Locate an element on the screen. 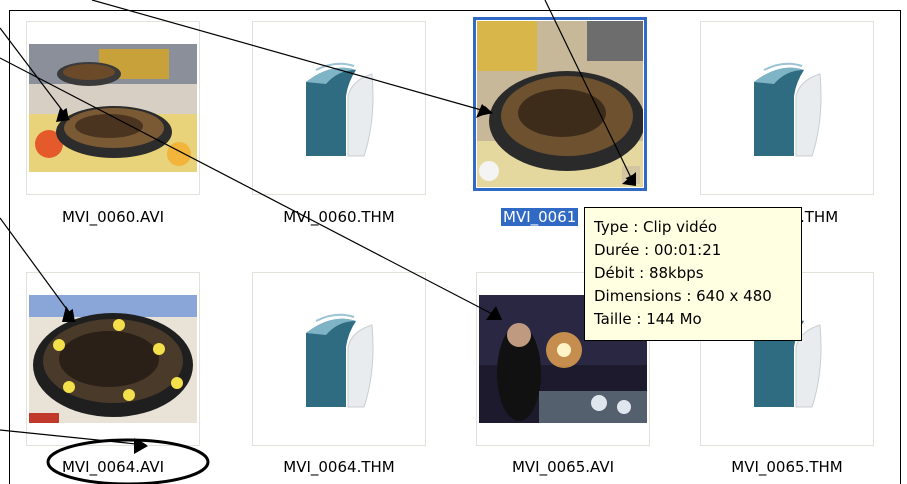 The width and height of the screenshot is (907, 484). file-item-mvi-0060-avi is located at coordinates (113, 108).